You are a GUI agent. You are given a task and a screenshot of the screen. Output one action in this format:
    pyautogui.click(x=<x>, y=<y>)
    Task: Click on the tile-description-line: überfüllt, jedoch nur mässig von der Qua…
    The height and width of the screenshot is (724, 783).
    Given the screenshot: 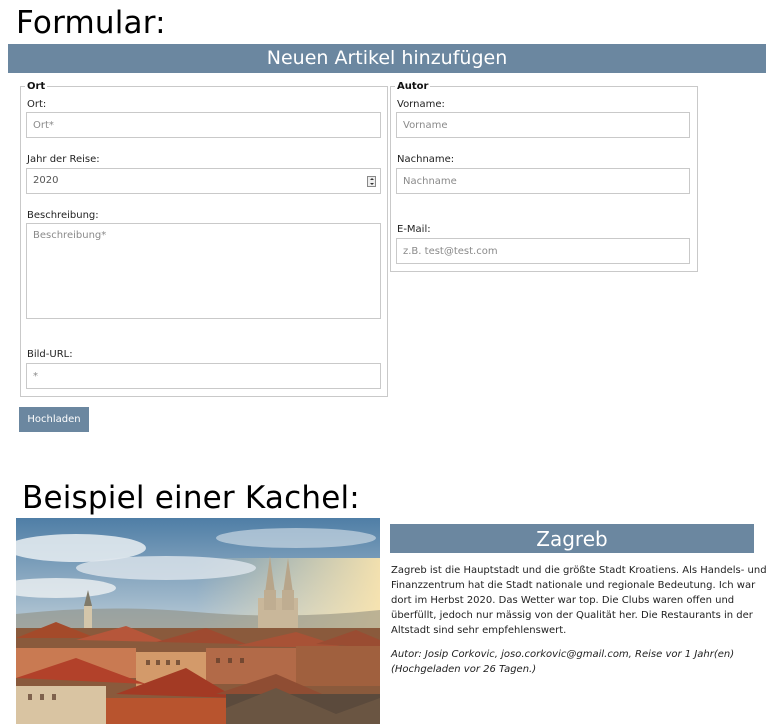 What is the action you would take?
    pyautogui.click(x=572, y=615)
    